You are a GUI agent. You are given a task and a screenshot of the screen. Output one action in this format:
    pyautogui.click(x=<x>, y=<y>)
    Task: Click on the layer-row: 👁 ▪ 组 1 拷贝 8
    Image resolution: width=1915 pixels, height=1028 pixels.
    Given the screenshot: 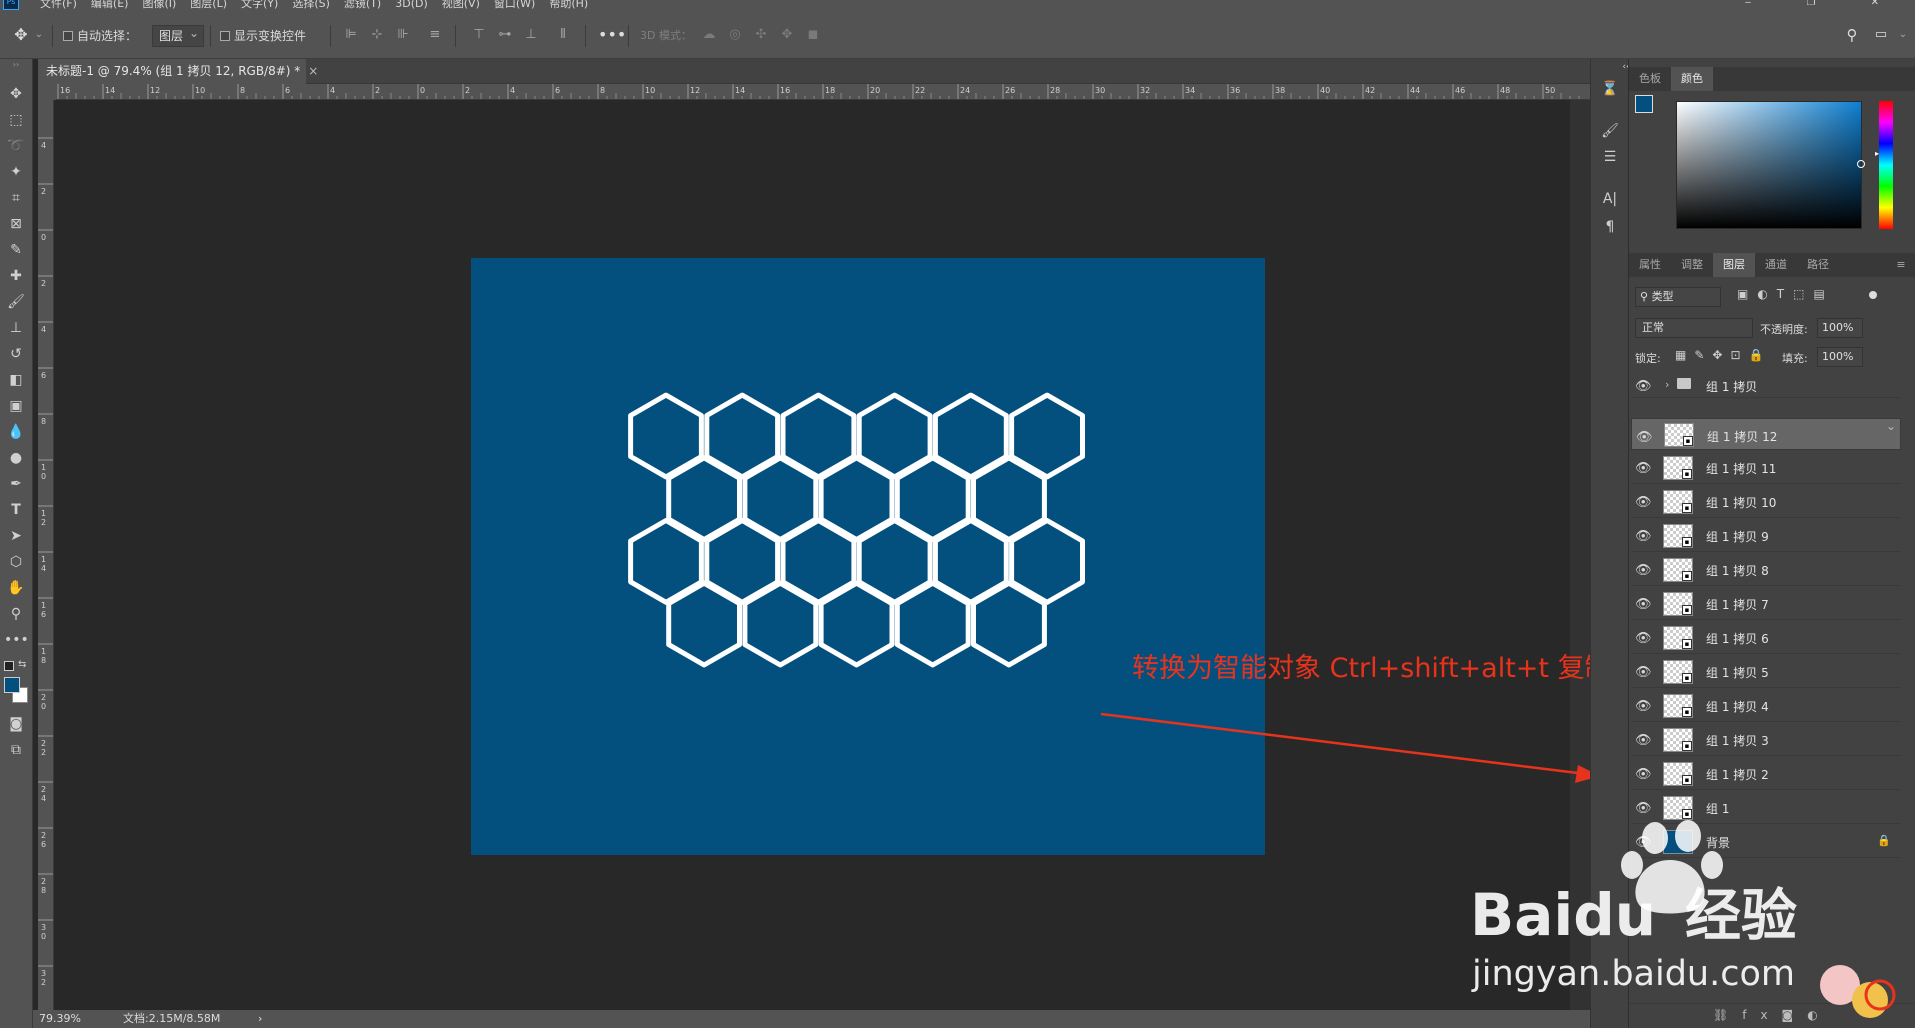 What is the action you would take?
    pyautogui.click(x=1766, y=570)
    